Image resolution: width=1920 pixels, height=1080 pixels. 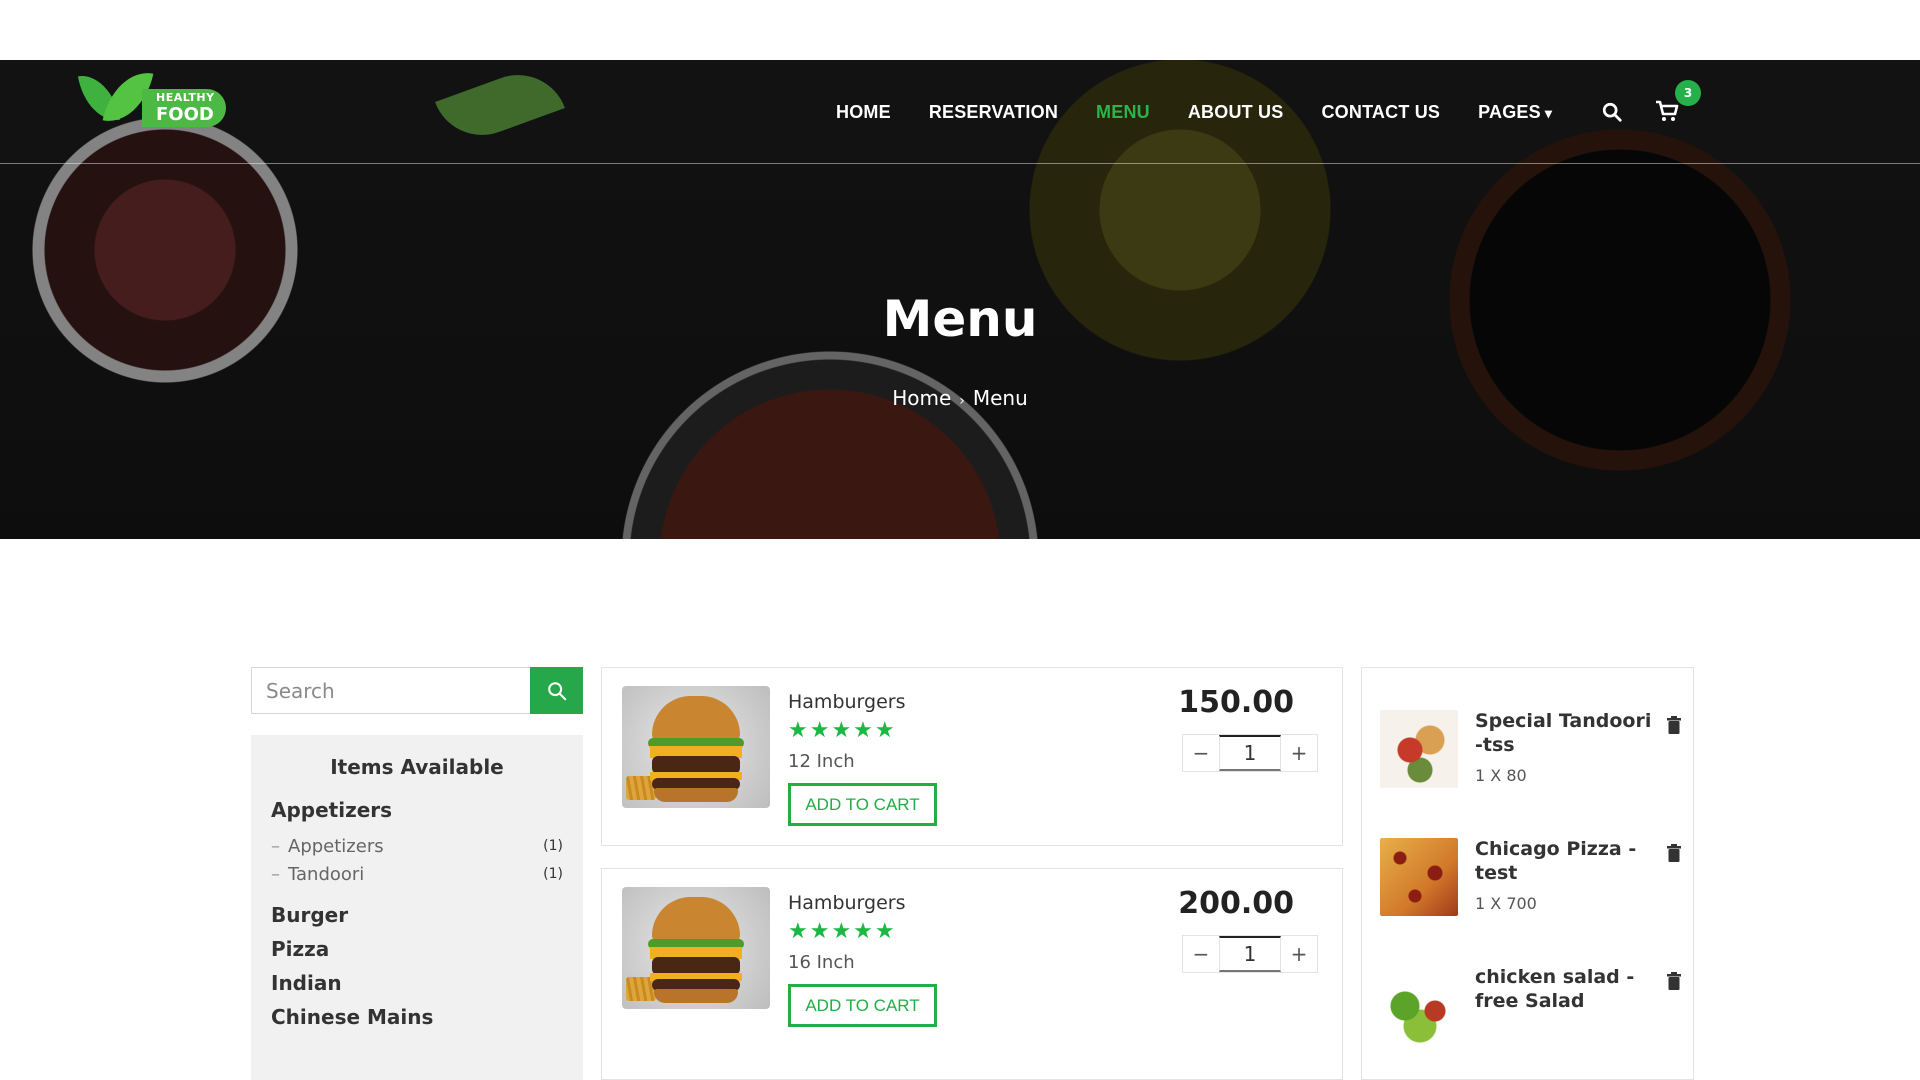 What do you see at coordinates (863, 112) in the screenshot?
I see `nav-home: HOME` at bounding box center [863, 112].